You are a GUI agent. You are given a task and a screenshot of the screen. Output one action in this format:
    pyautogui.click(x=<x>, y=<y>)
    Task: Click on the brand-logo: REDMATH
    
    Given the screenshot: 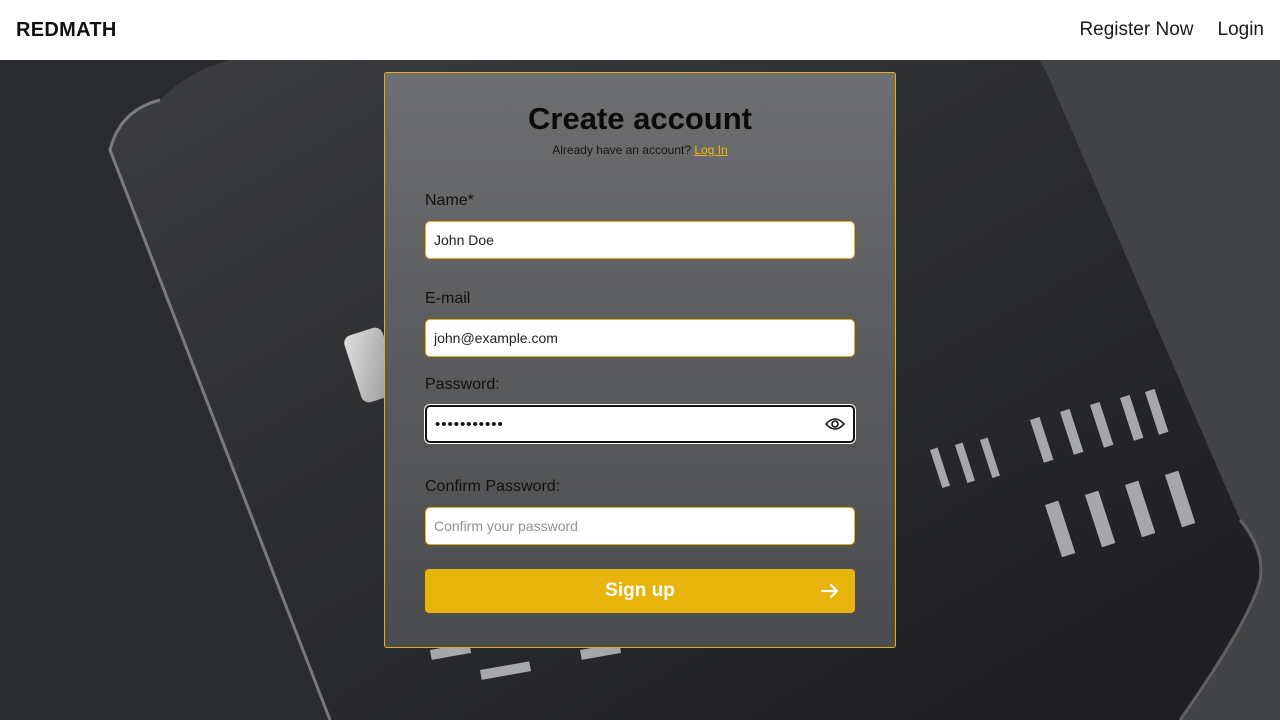 What is the action you would take?
    pyautogui.click(x=66, y=30)
    